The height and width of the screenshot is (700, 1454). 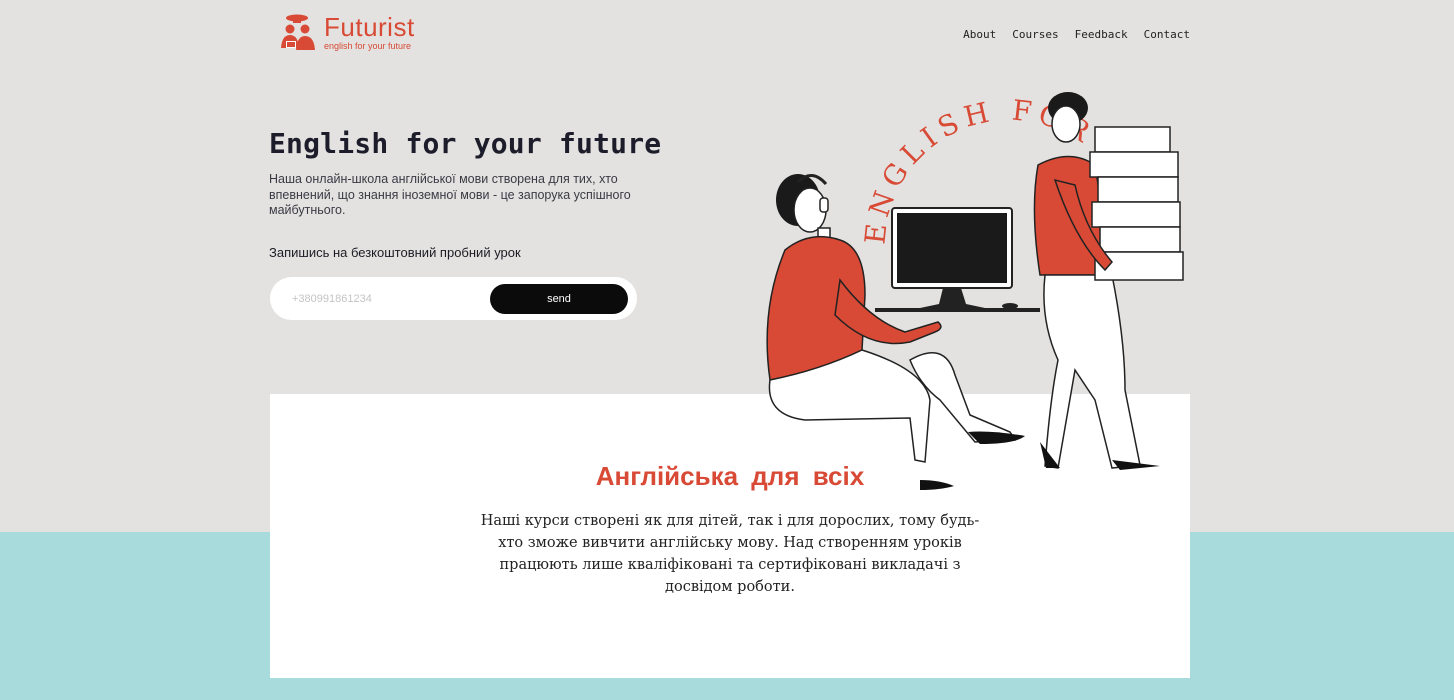 I want to click on phone-input, so click(x=387, y=299).